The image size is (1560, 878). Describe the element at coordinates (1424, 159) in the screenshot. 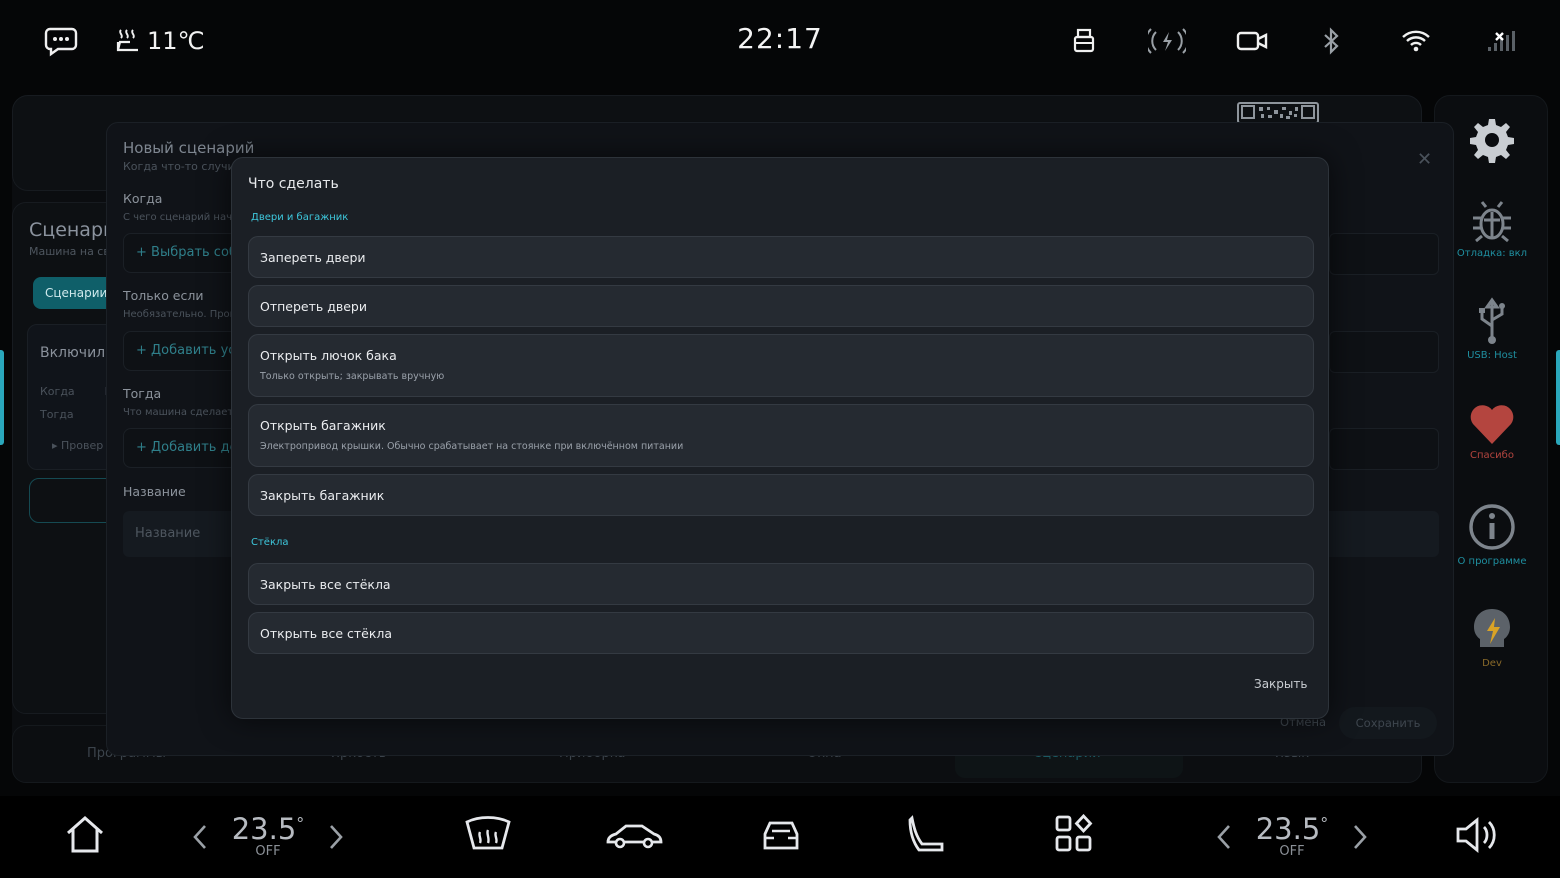

I see `close-icon: ✕` at that location.